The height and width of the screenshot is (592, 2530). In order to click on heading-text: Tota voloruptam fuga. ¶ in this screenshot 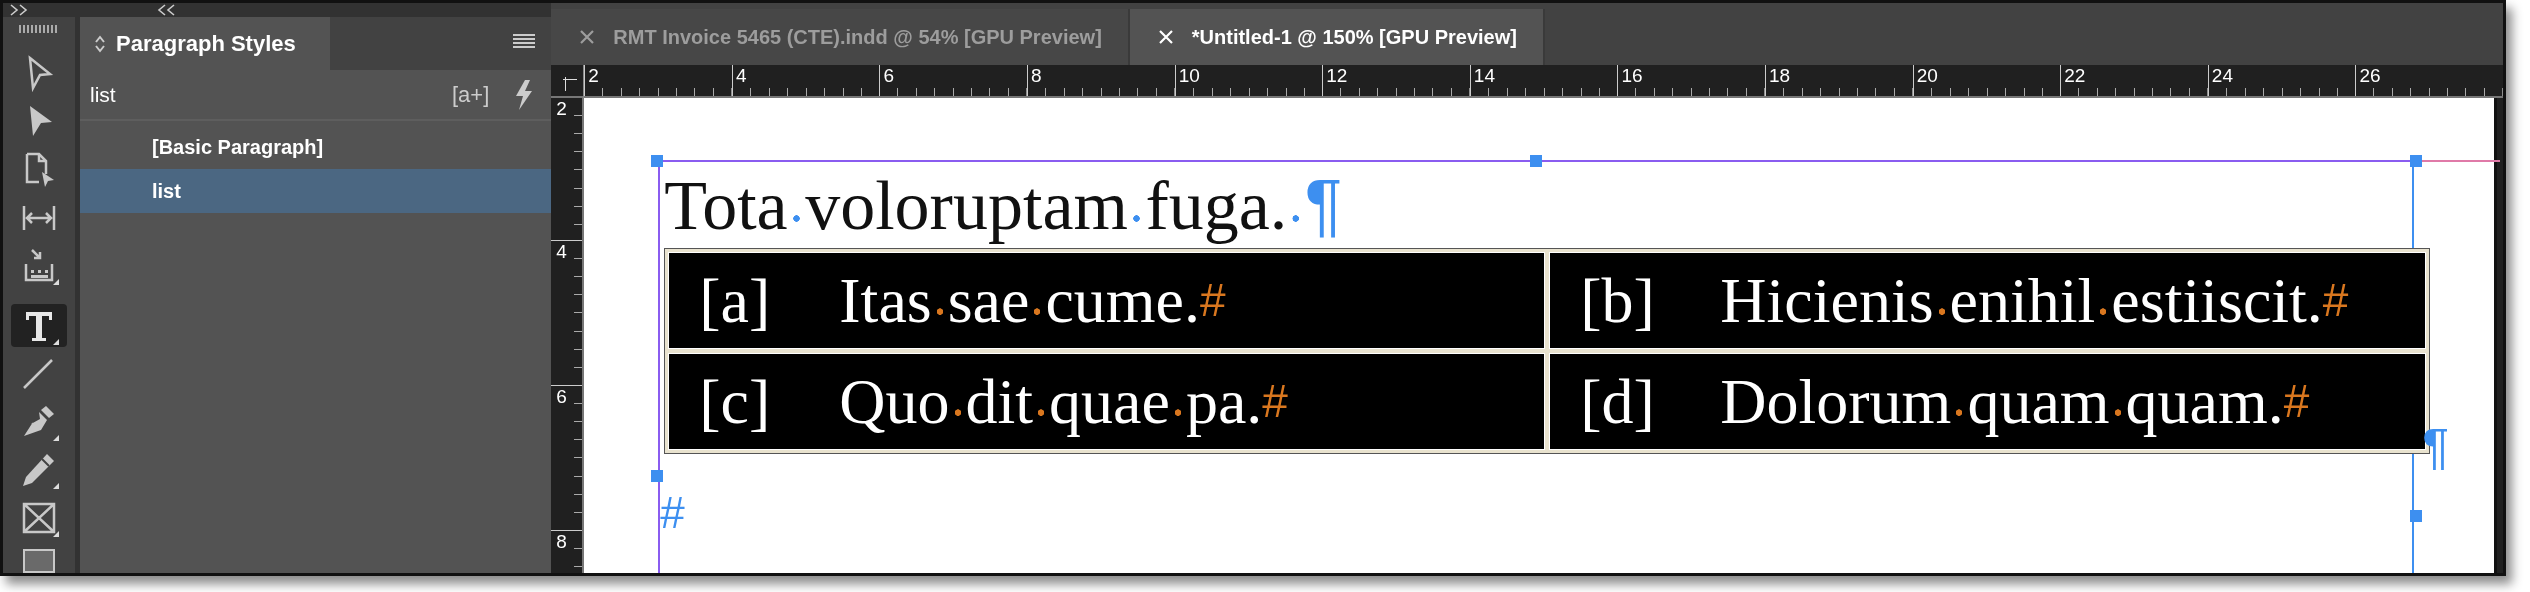, I will do `click(1003, 205)`.